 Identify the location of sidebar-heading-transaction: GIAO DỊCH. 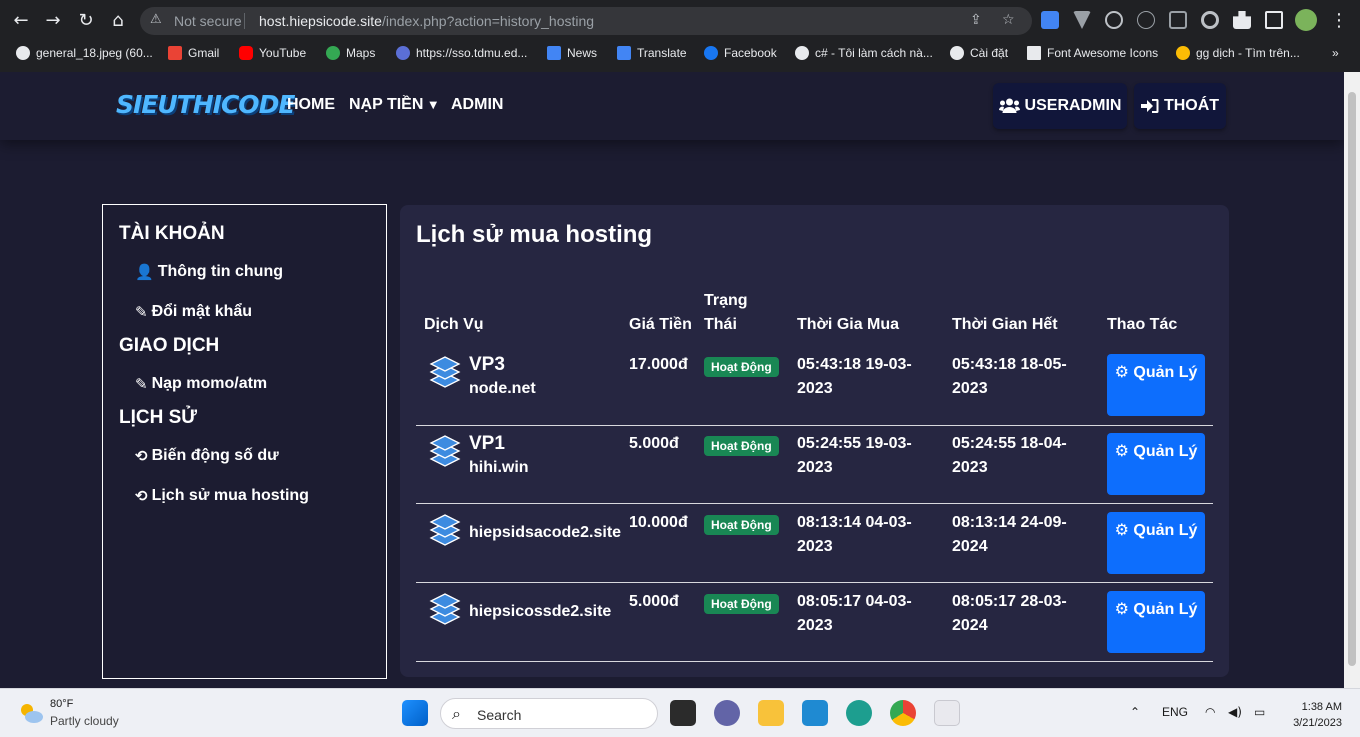
(169, 345).